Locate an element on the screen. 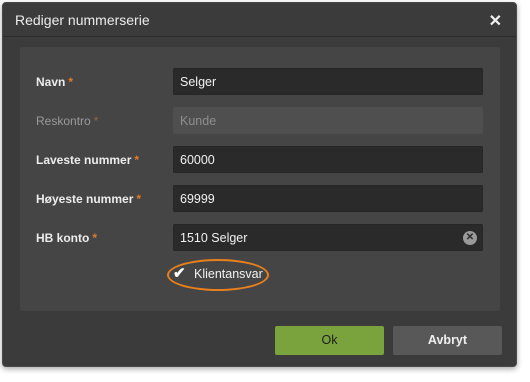 The image size is (530, 382). form-row-reskontro: Reskontro * Kunde is located at coordinates (260, 121).